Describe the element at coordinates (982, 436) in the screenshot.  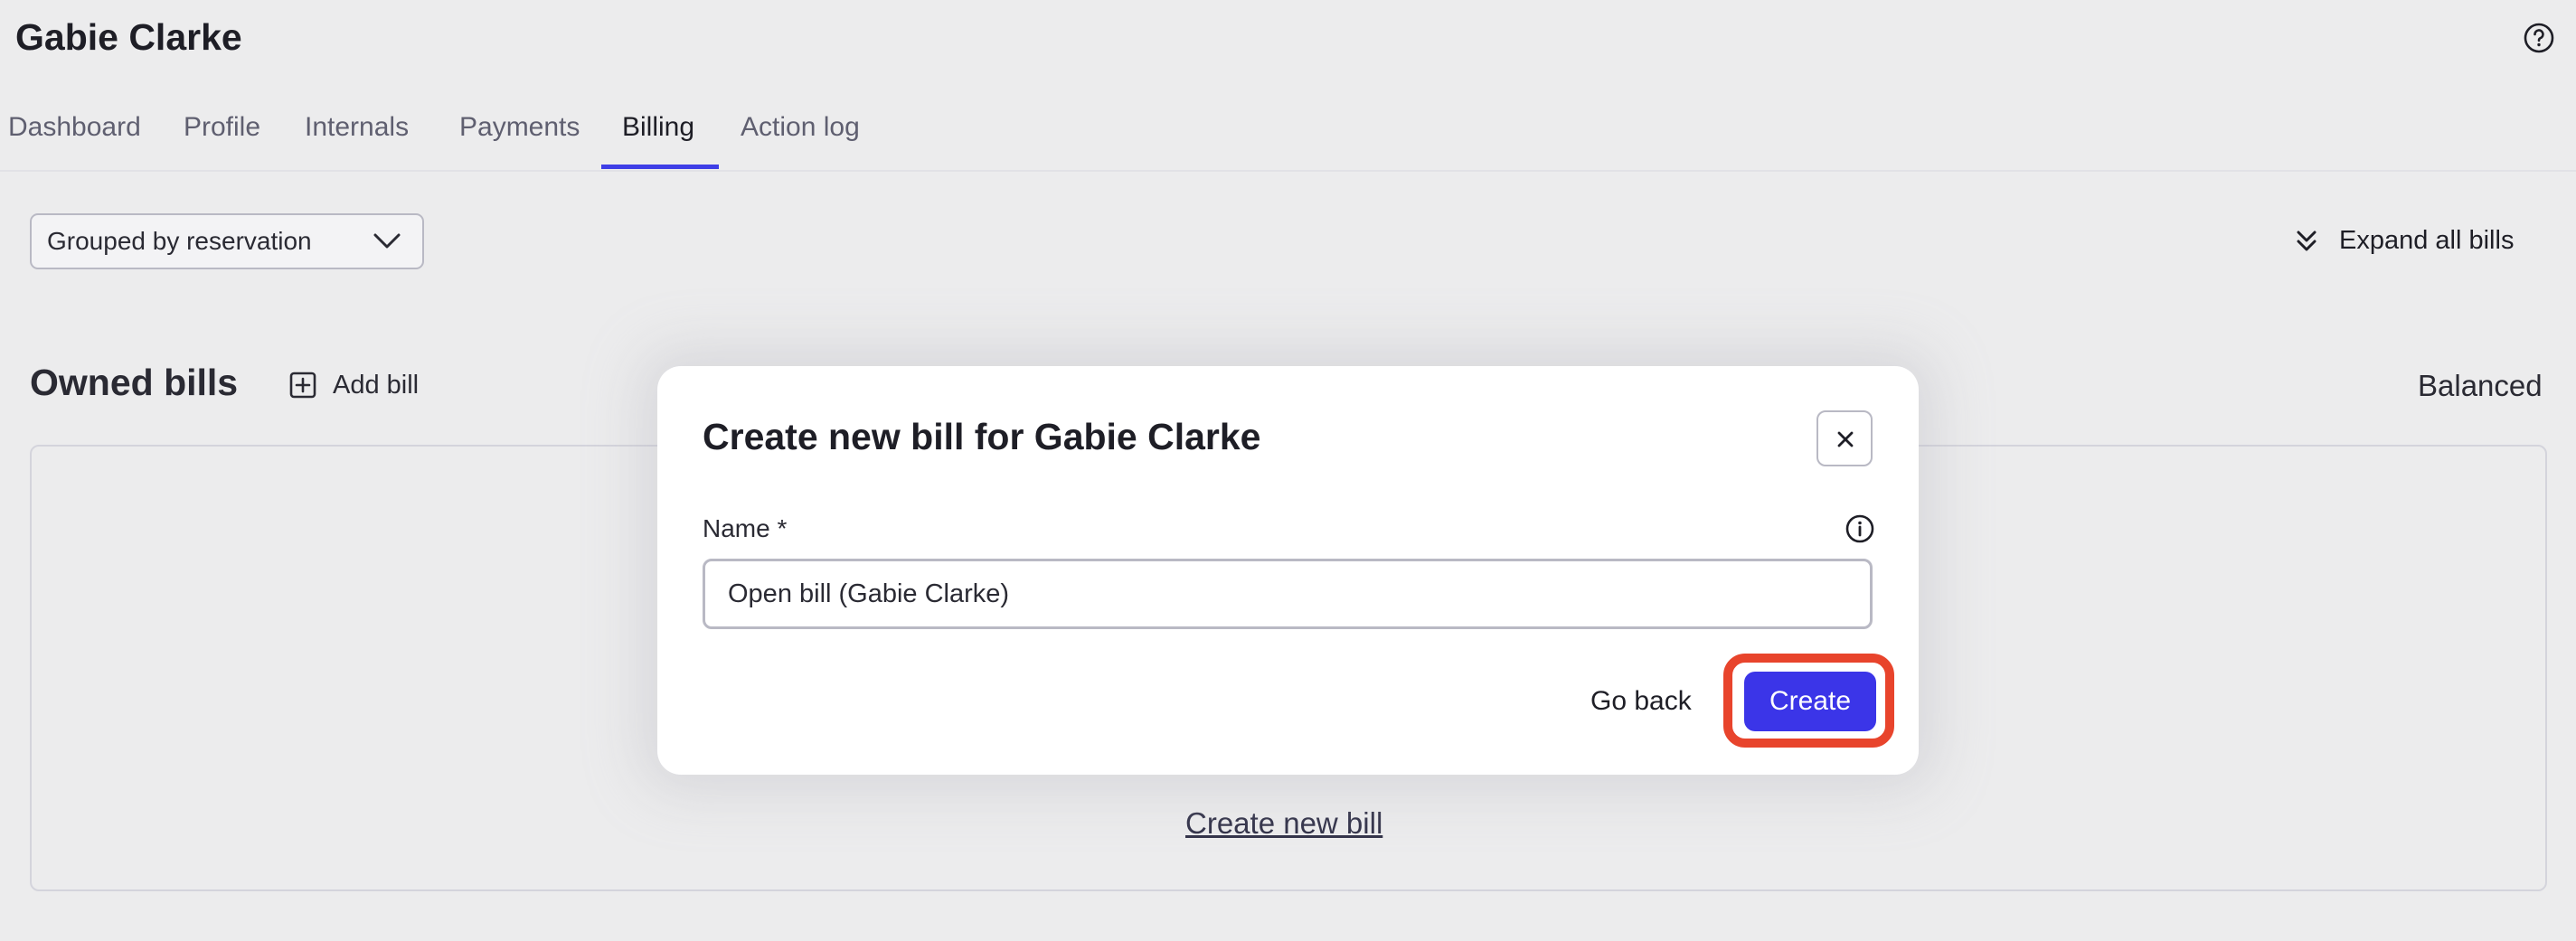
I see `dialog-title: Create new bill for Gabie Clarke` at that location.